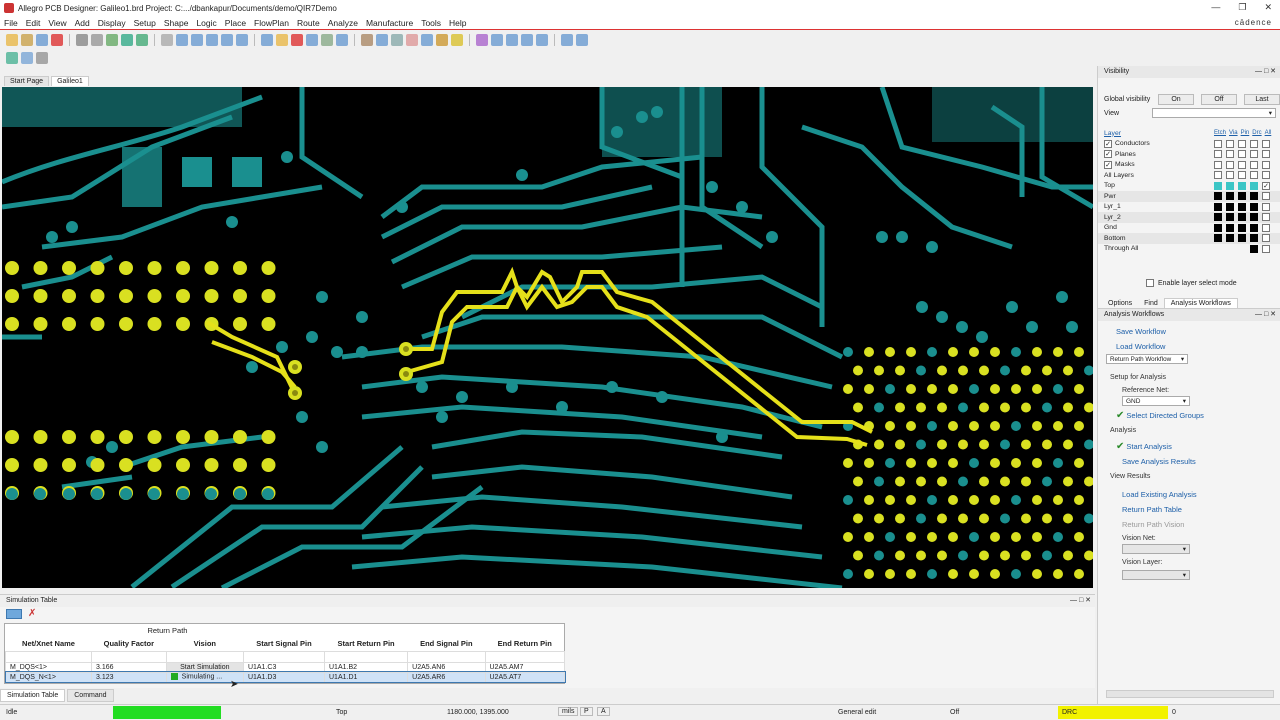  I want to click on panel-horizontal-scrollbar, so click(1190, 694).